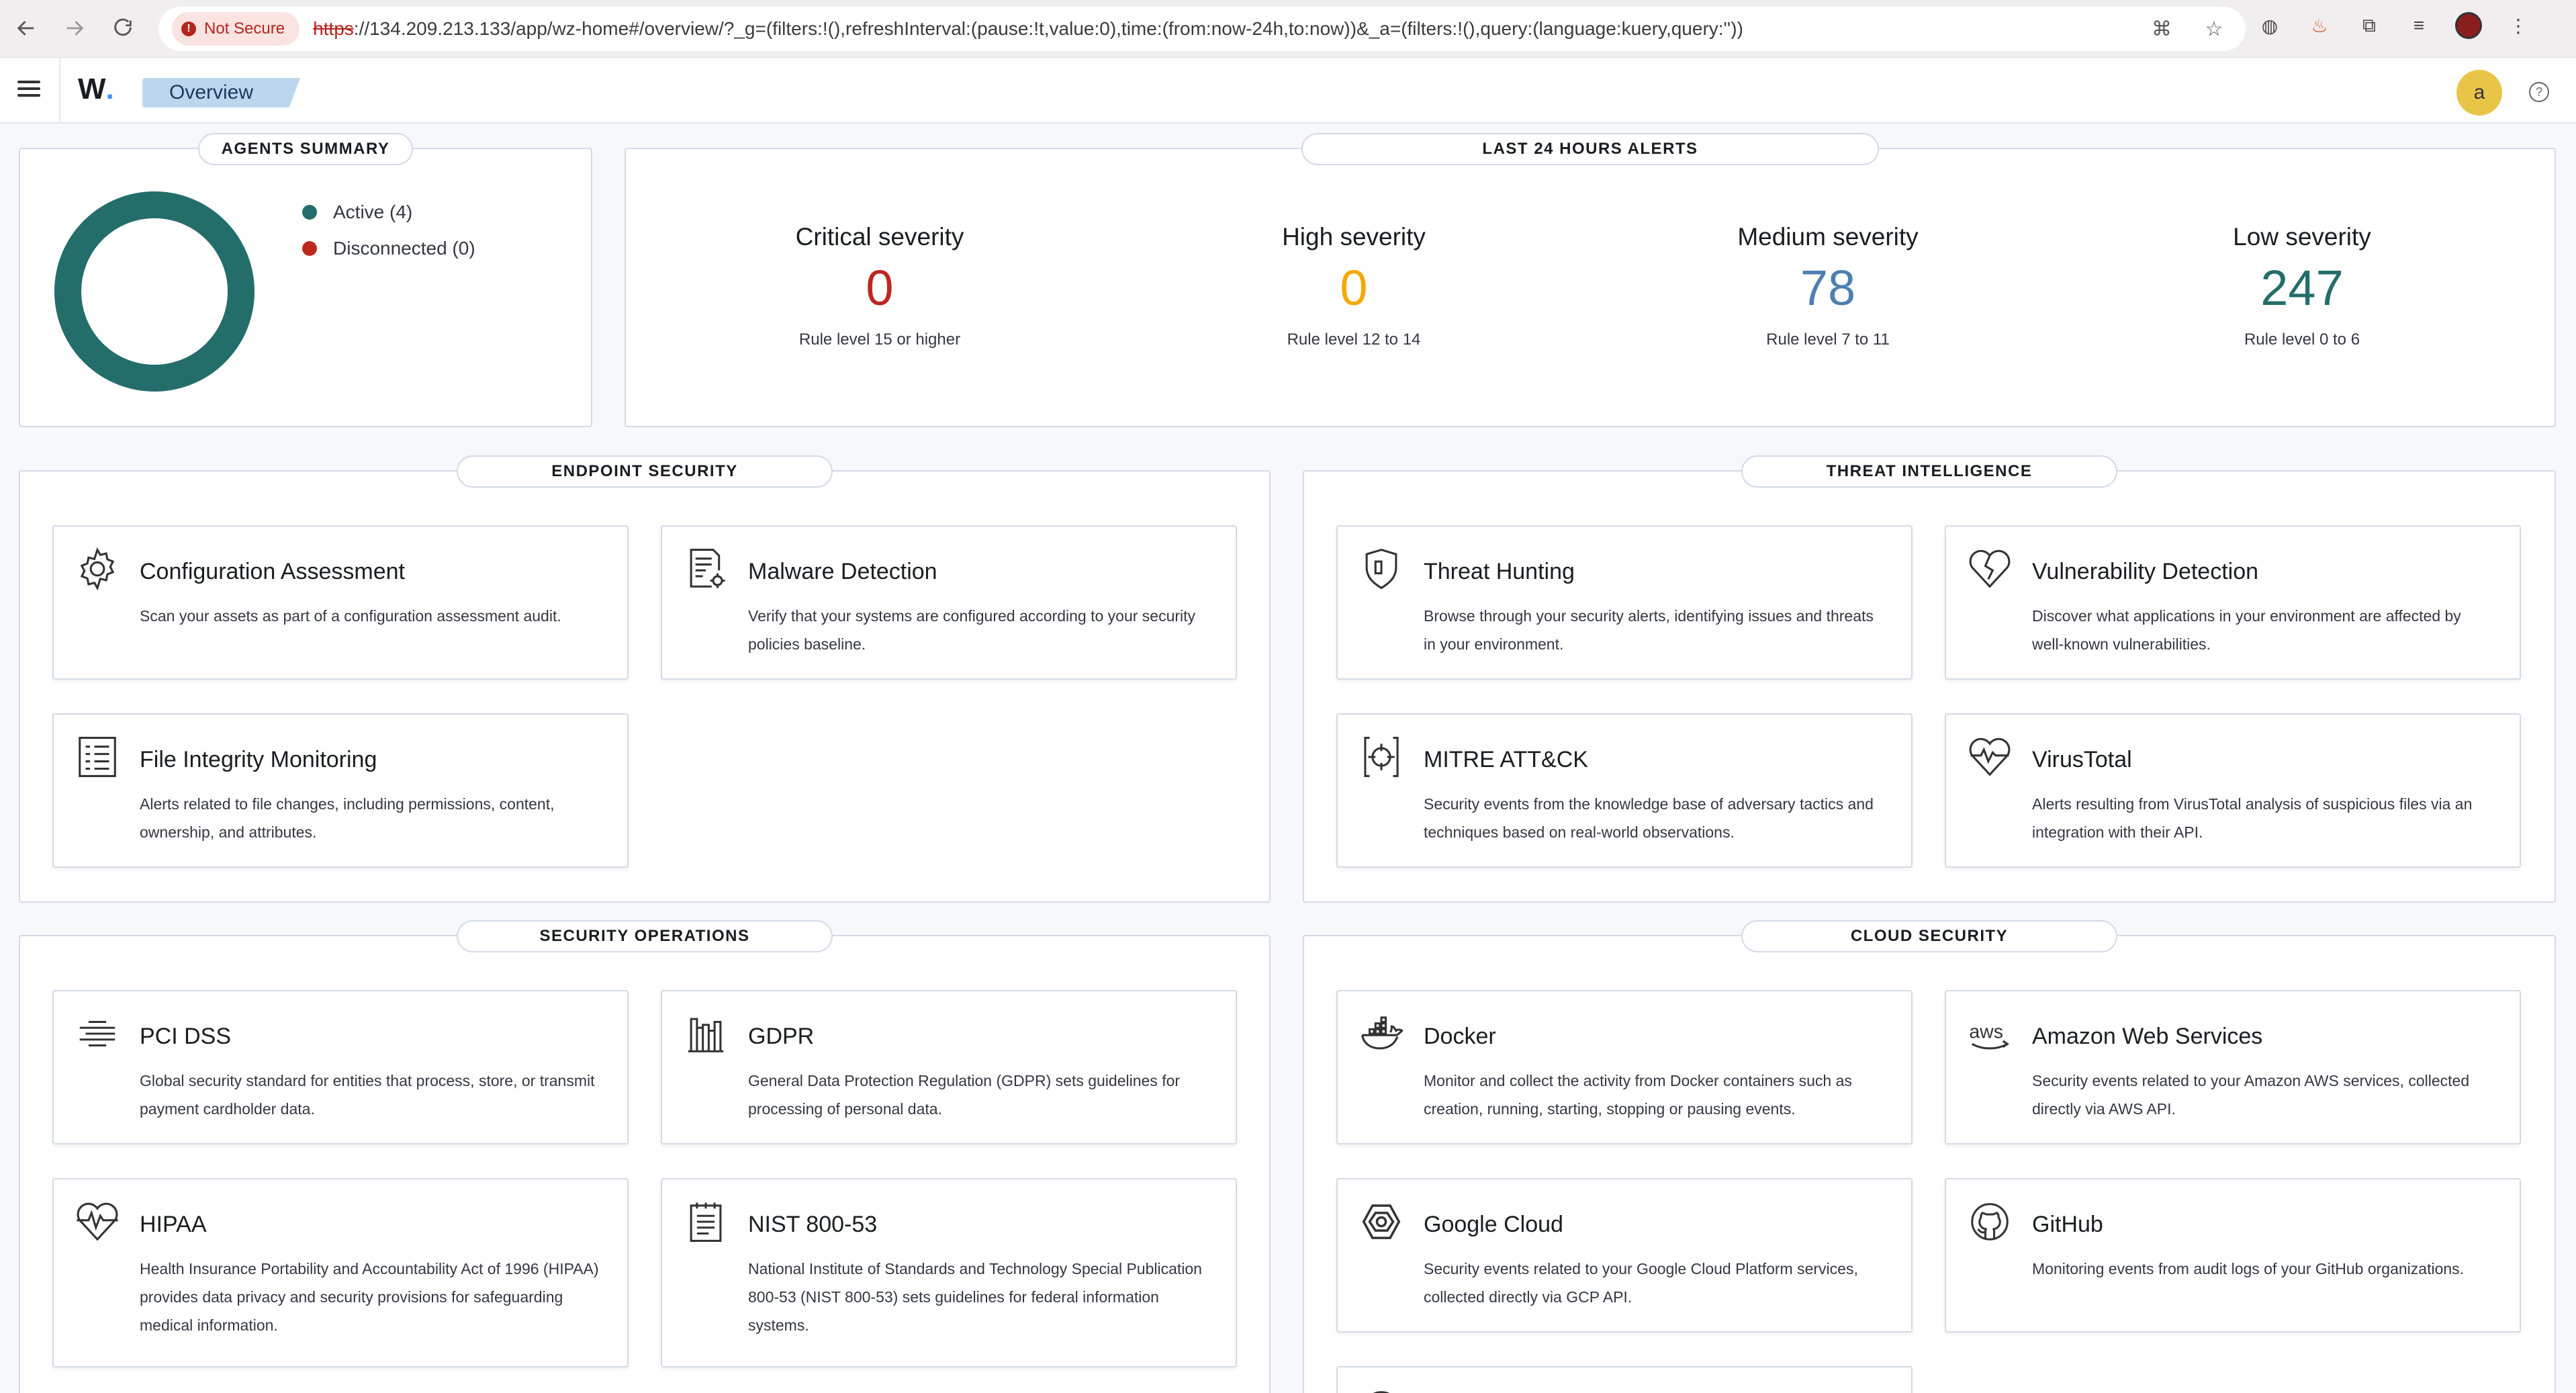 This screenshot has width=2576, height=1393. Describe the element at coordinates (1828, 237) in the screenshot. I see `medium-severity-title: Medium severity` at that location.